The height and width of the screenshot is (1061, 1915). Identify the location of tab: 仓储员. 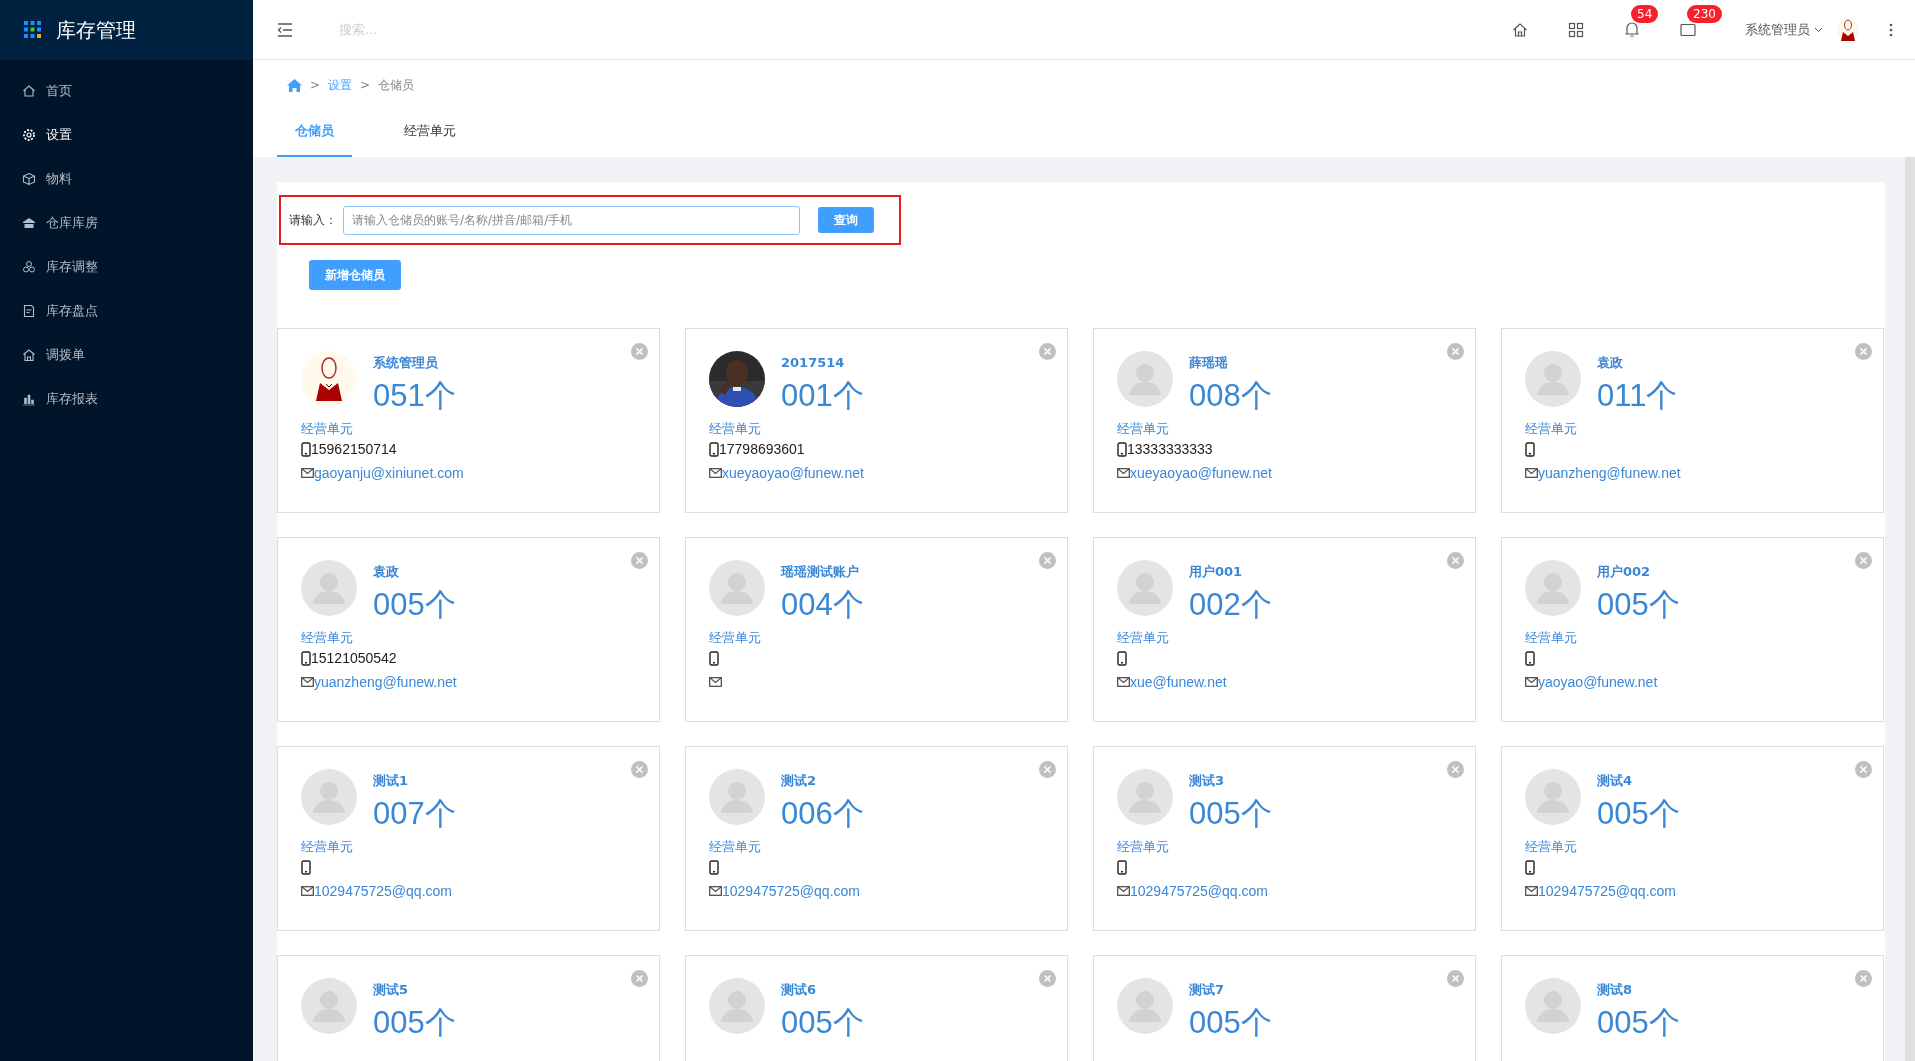
(314, 133).